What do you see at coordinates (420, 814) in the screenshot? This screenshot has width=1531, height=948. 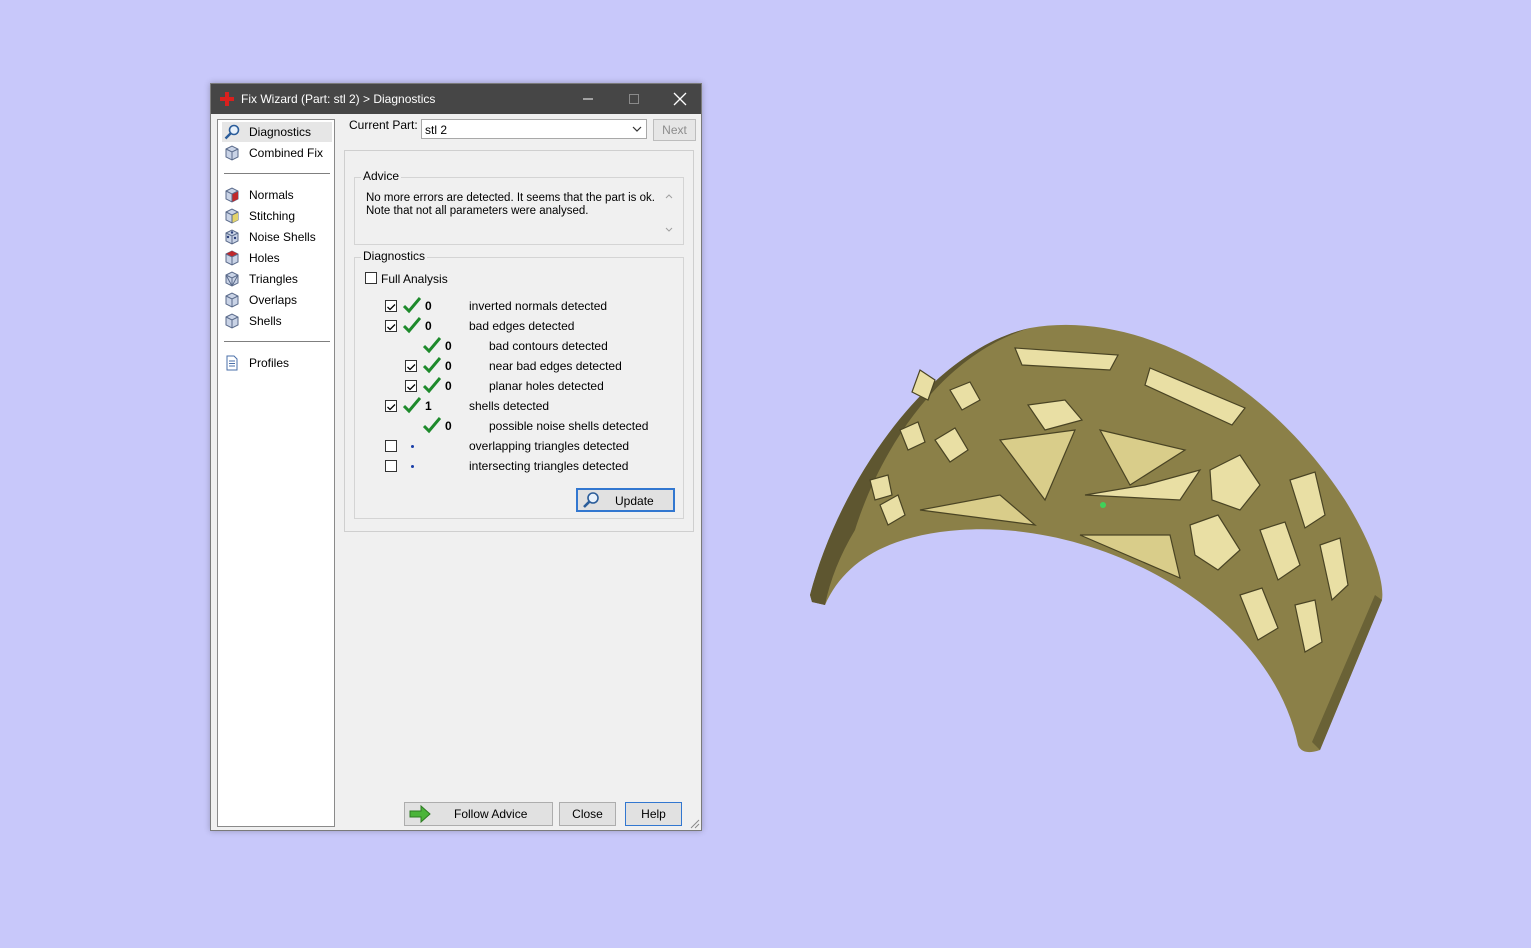 I see `arrow-right-icon` at bounding box center [420, 814].